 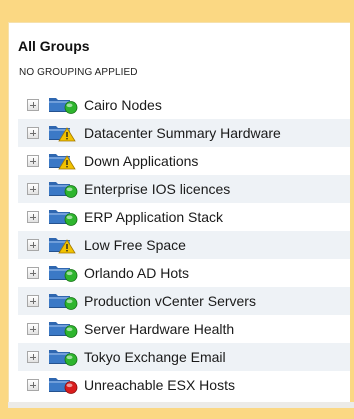 I want to click on group-row: Production vCenter Servers, so click(x=184, y=301).